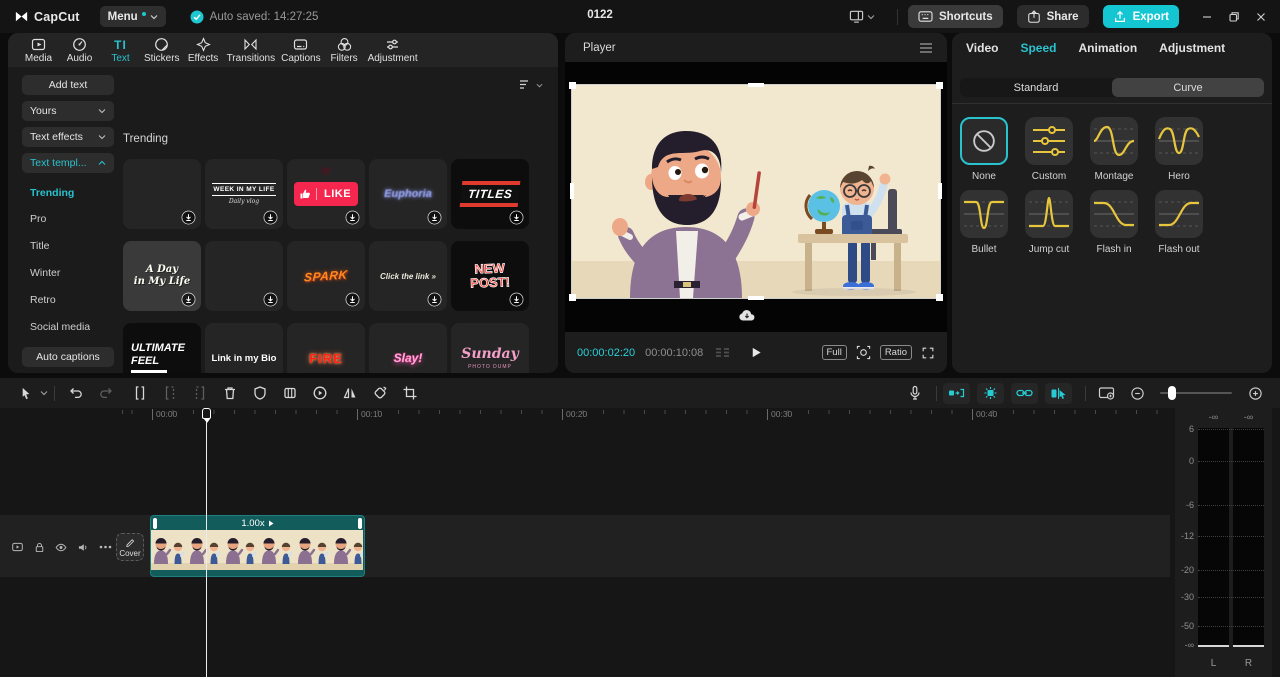 The image size is (1280, 677). Describe the element at coordinates (834, 352) in the screenshot. I see `full-button: Full` at that location.